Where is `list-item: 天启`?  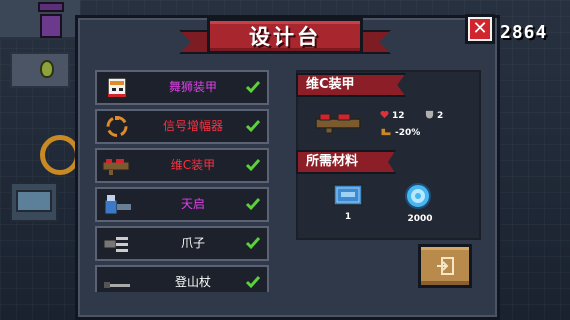
list-item: 天启 is located at coordinates (182, 204).